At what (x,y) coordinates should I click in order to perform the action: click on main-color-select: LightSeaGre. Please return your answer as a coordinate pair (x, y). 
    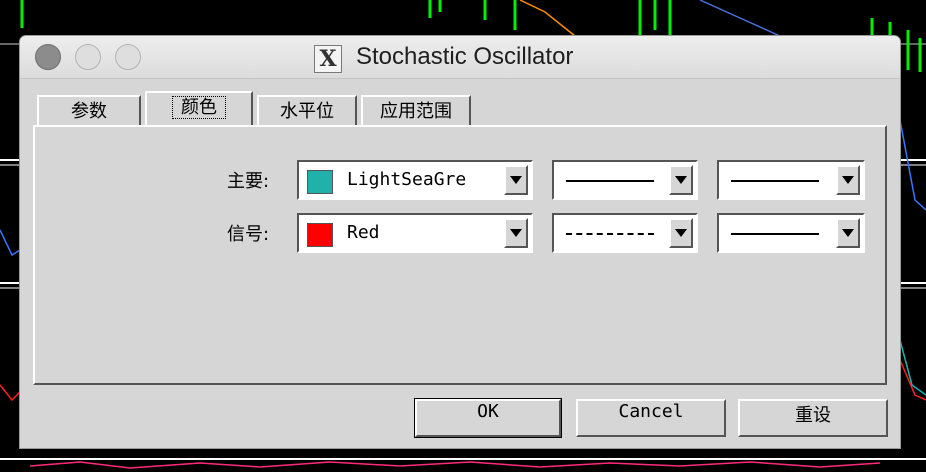
    Looking at the image, I should click on (415, 180).